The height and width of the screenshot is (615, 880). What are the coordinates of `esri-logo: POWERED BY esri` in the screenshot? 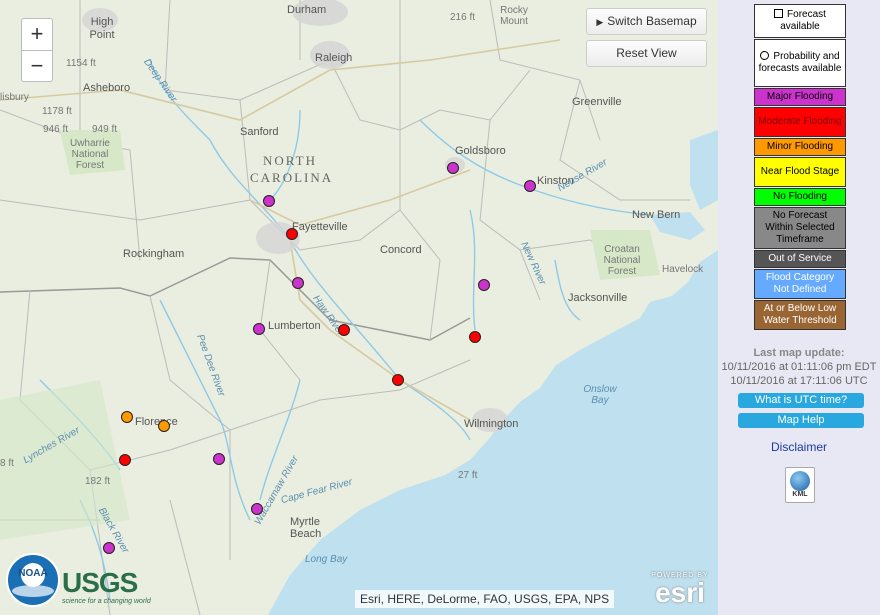 It's located at (680, 592).